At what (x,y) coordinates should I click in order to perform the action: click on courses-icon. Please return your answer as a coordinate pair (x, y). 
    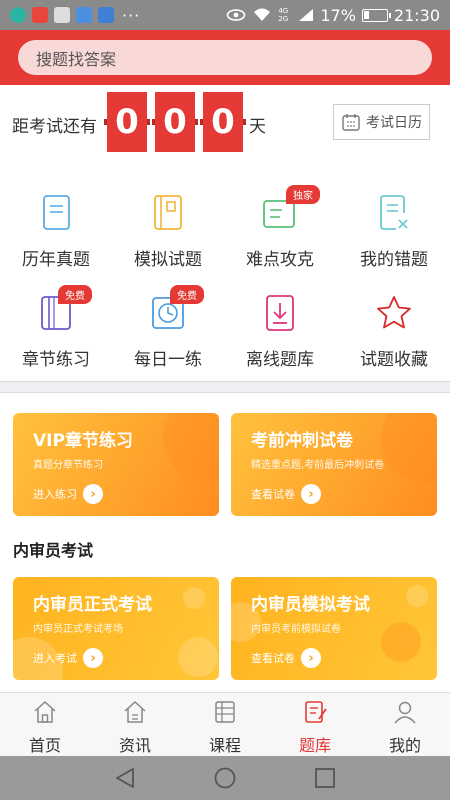
    Looking at the image, I should click on (225, 712).